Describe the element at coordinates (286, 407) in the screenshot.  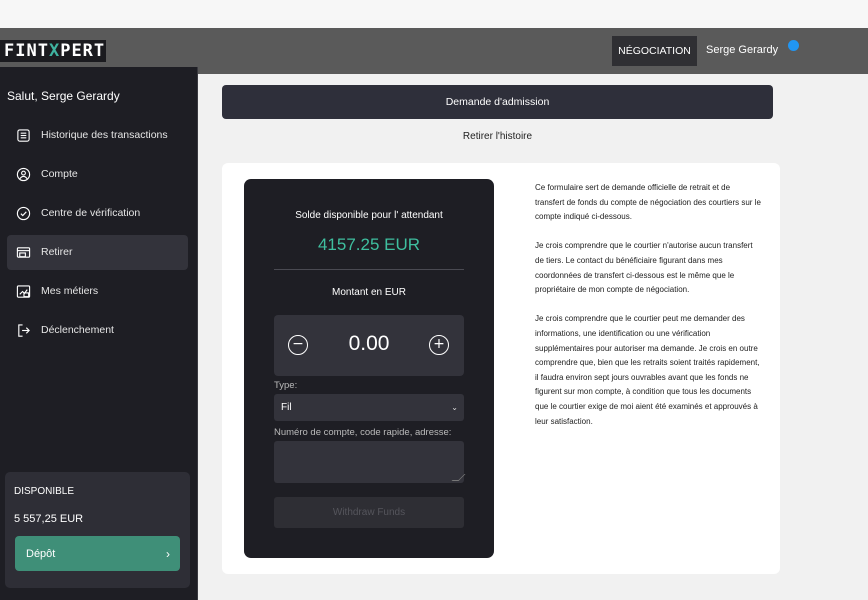
I see `type-selected-value: Fil` at that location.